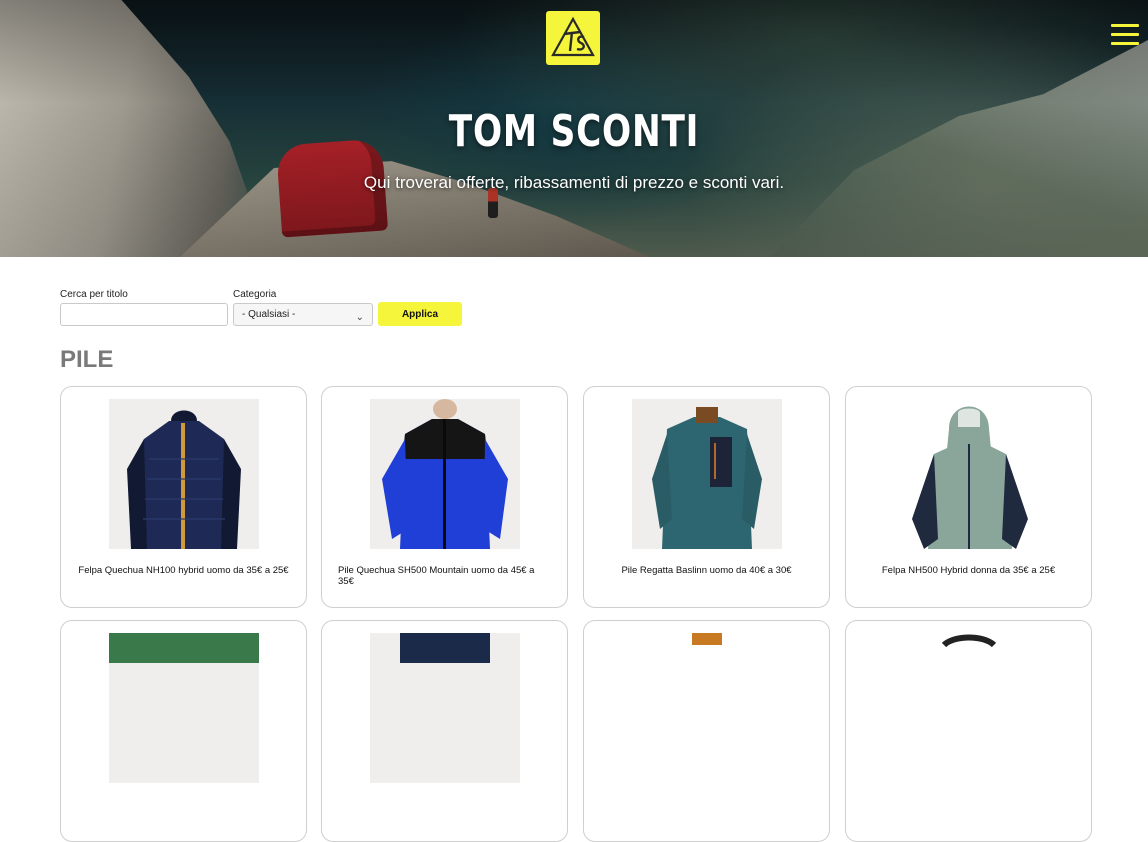 The width and height of the screenshot is (1148, 842). I want to click on product-card: Felpa NH500 Hybrid donna da 35€ a 25€, so click(968, 497).